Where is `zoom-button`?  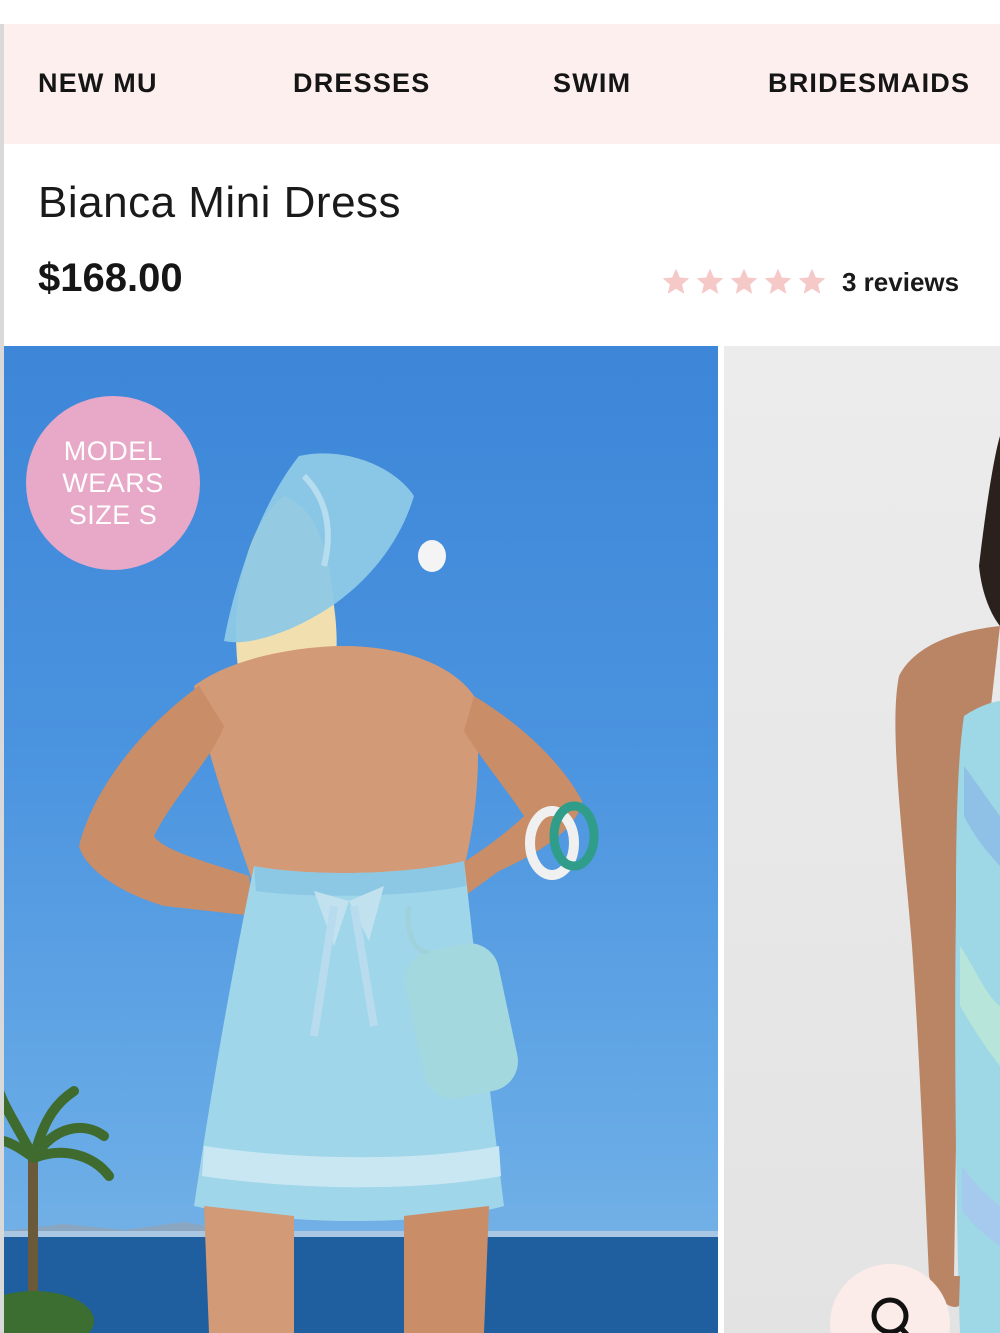
zoom-button is located at coordinates (890, 1298).